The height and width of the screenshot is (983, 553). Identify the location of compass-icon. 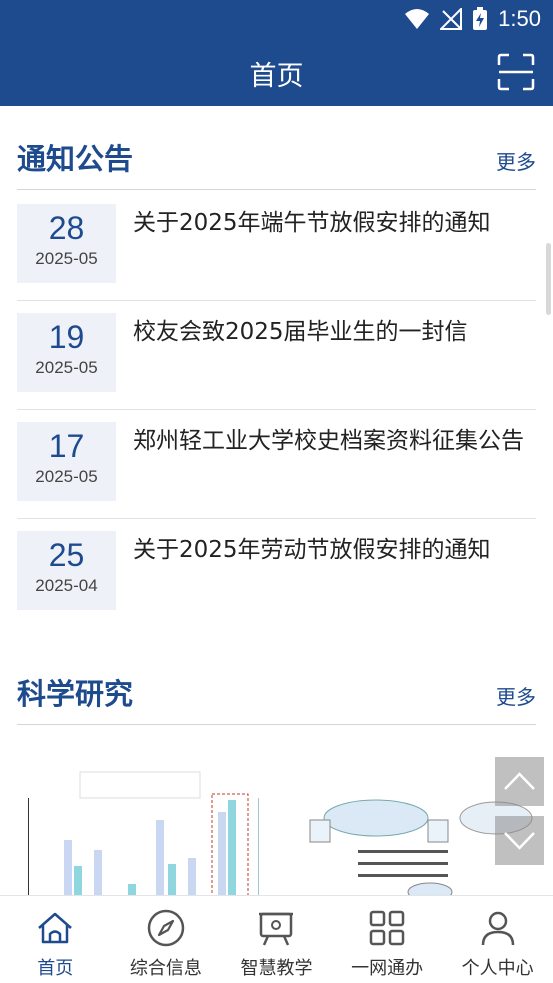
(166, 928).